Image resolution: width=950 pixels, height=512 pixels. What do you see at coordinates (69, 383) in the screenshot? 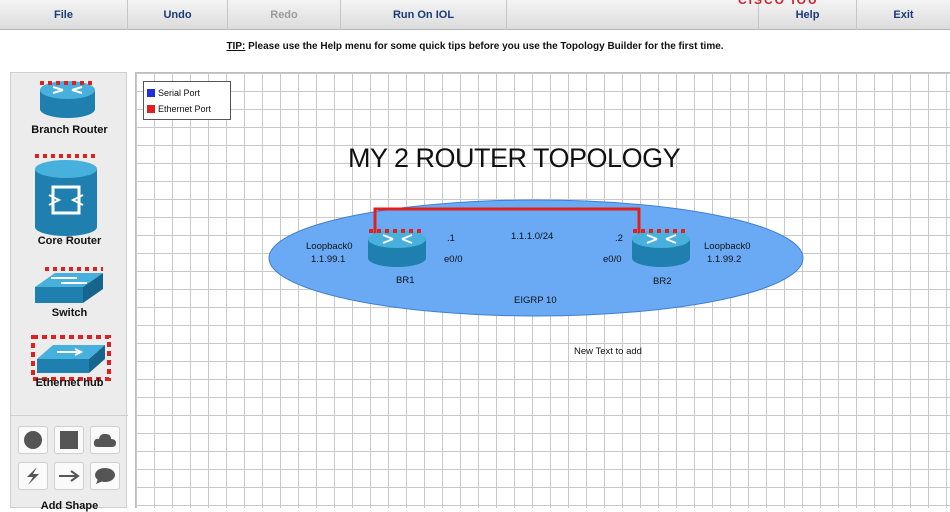
I see `ethernet-hub-label: Ethernet hub` at bounding box center [69, 383].